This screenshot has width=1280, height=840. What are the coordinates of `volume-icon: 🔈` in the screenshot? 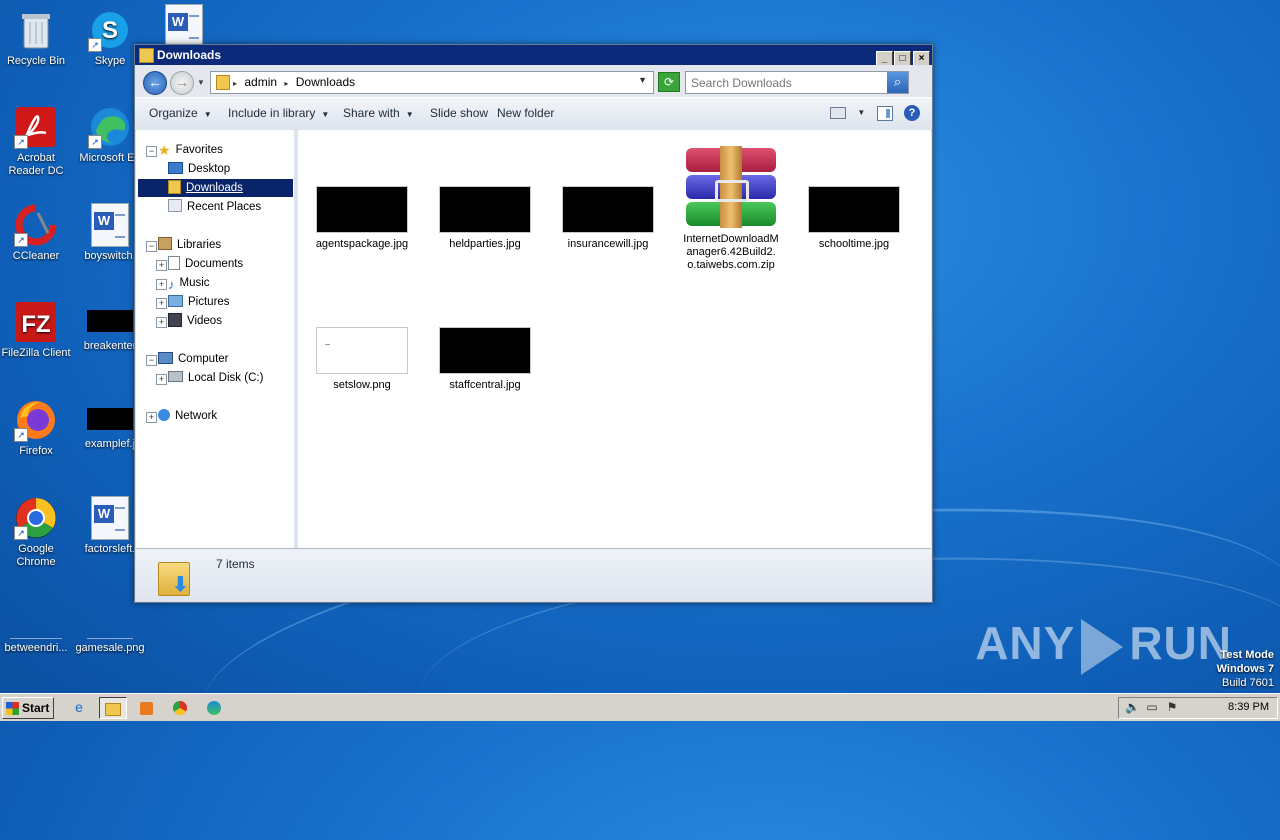 It's located at (1132, 707).